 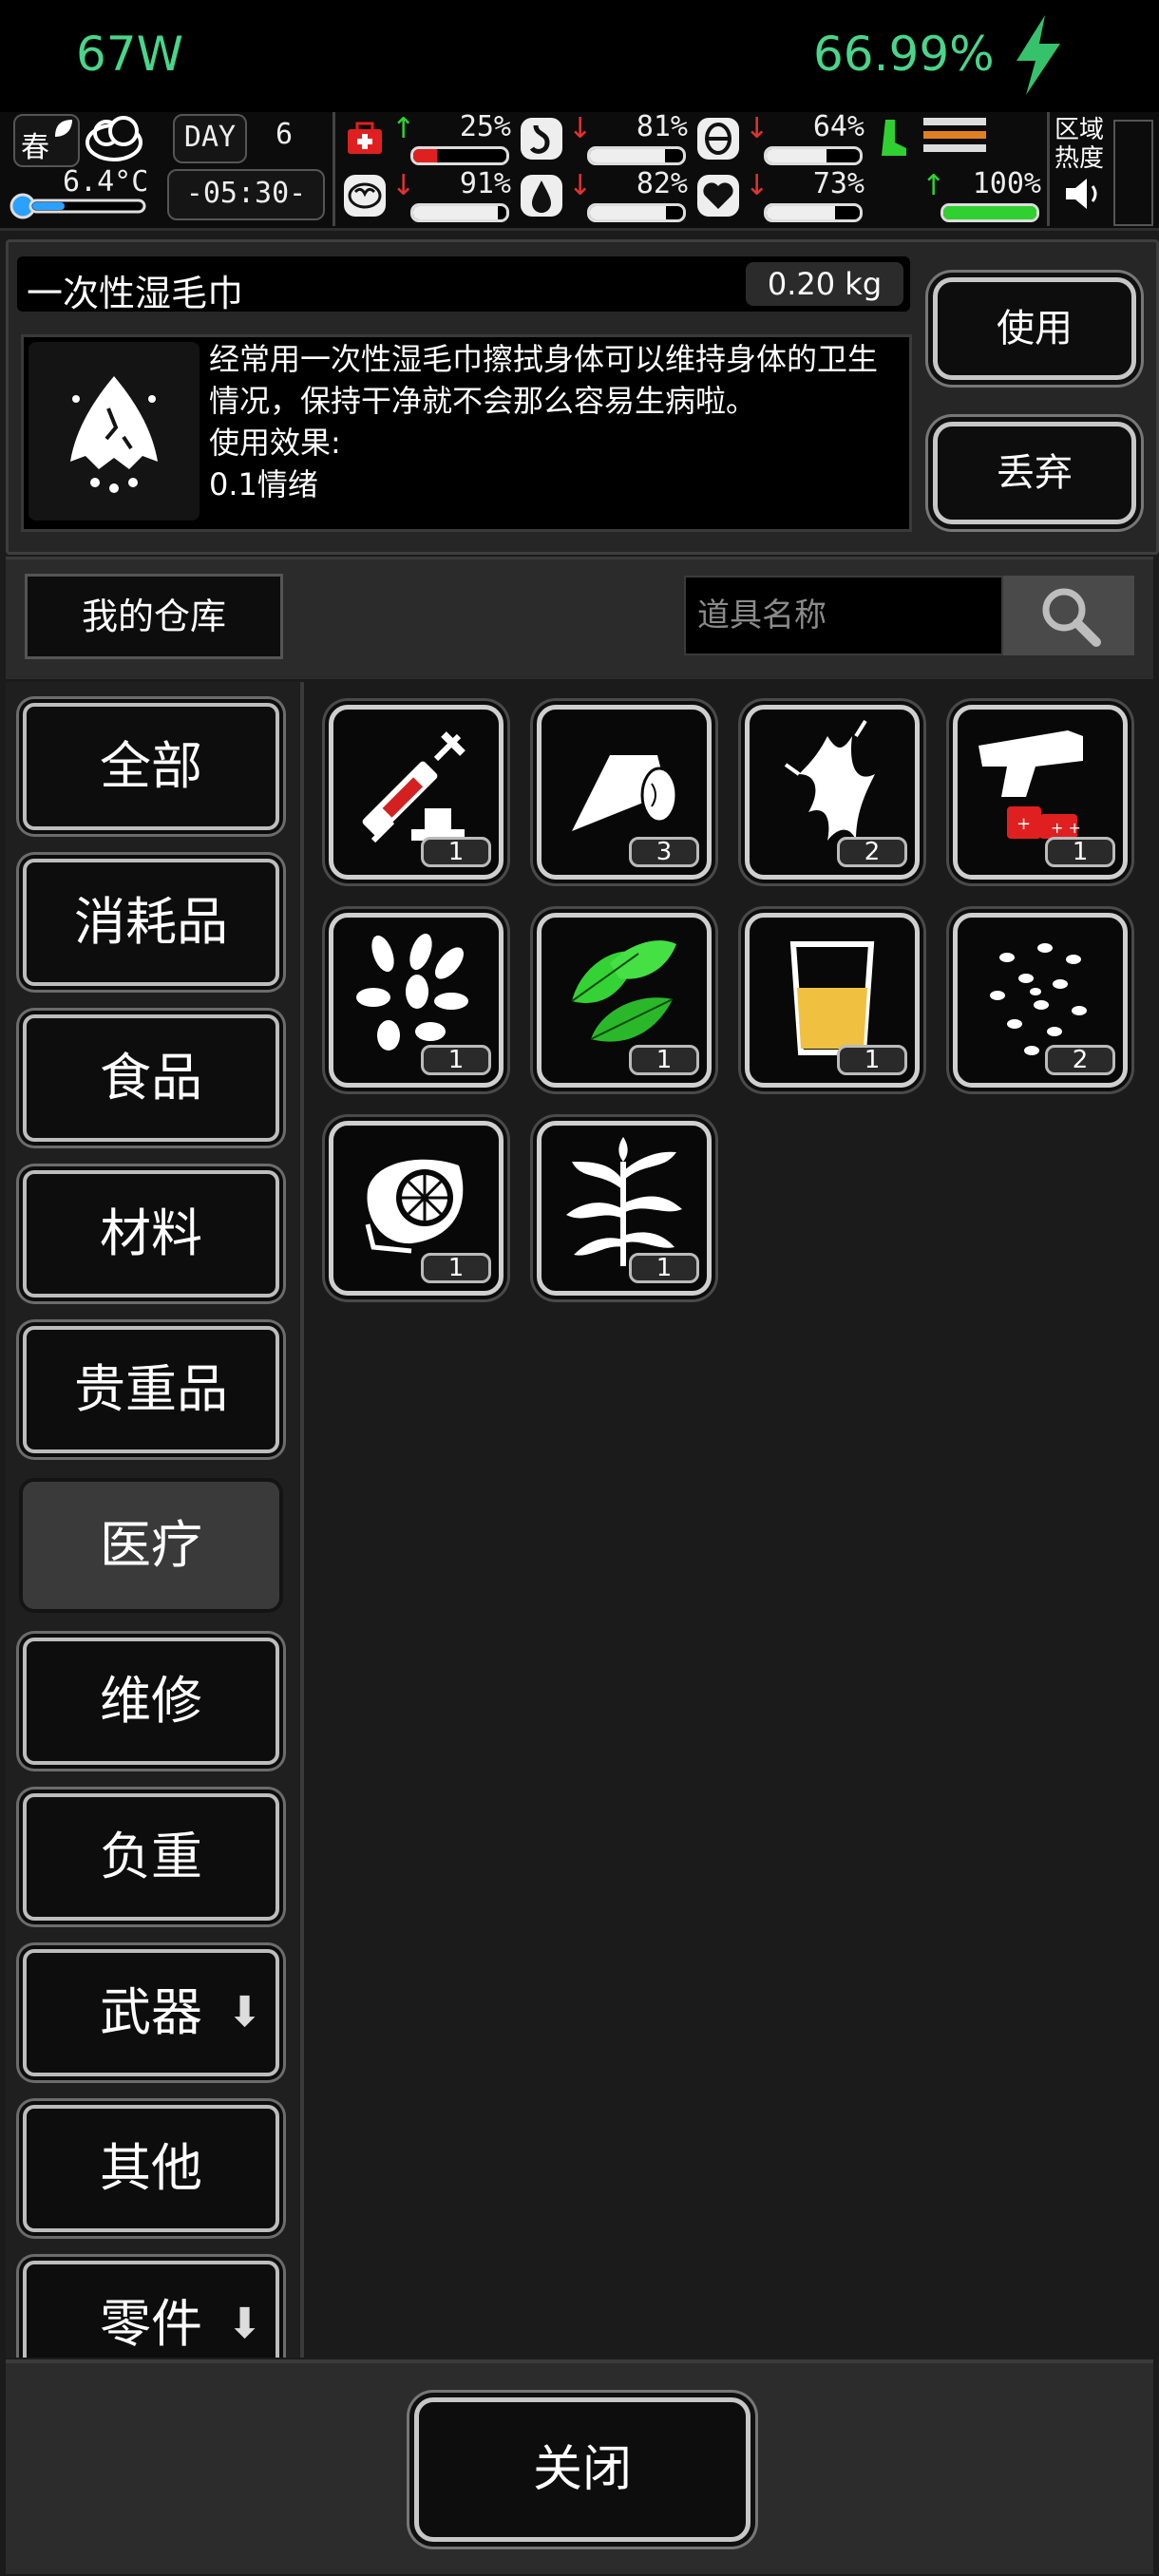 What do you see at coordinates (718, 139) in the screenshot?
I see `bladder-icon` at bounding box center [718, 139].